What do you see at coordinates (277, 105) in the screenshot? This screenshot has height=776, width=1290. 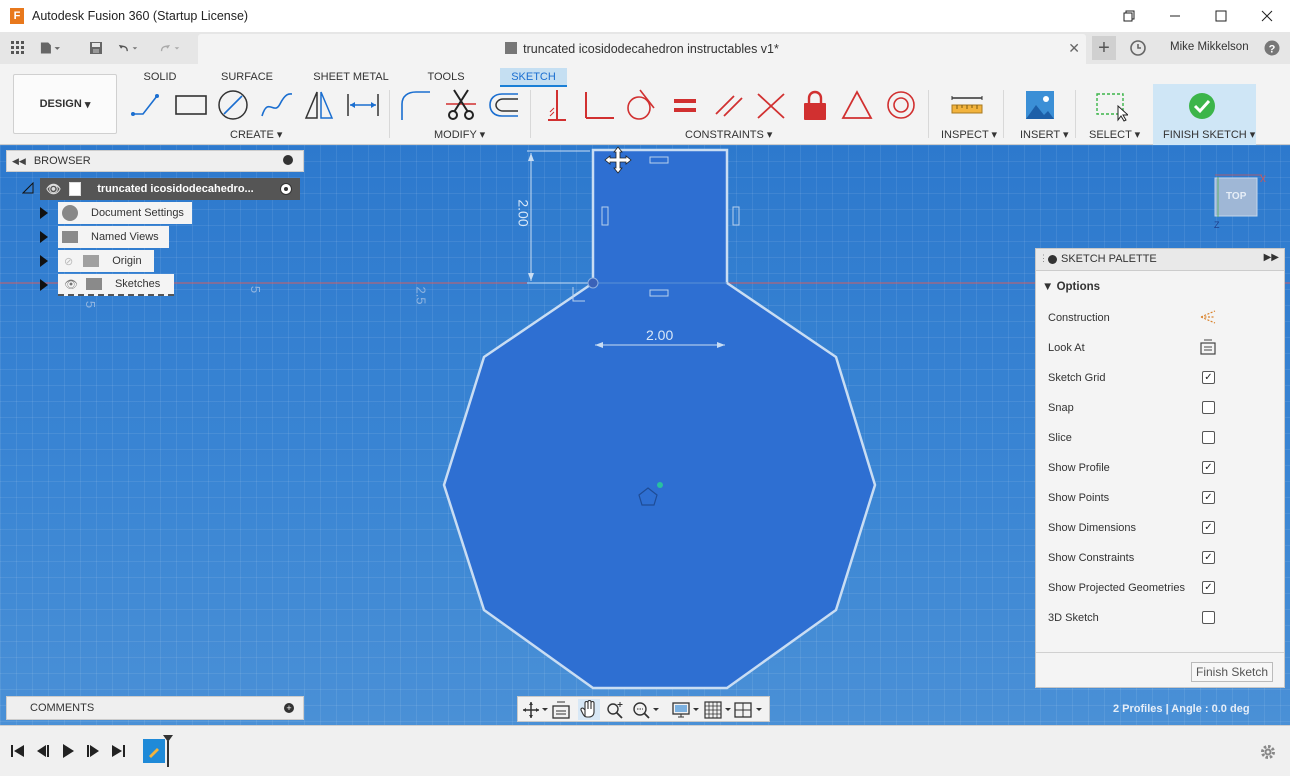 I see `spline-tool-icon` at bounding box center [277, 105].